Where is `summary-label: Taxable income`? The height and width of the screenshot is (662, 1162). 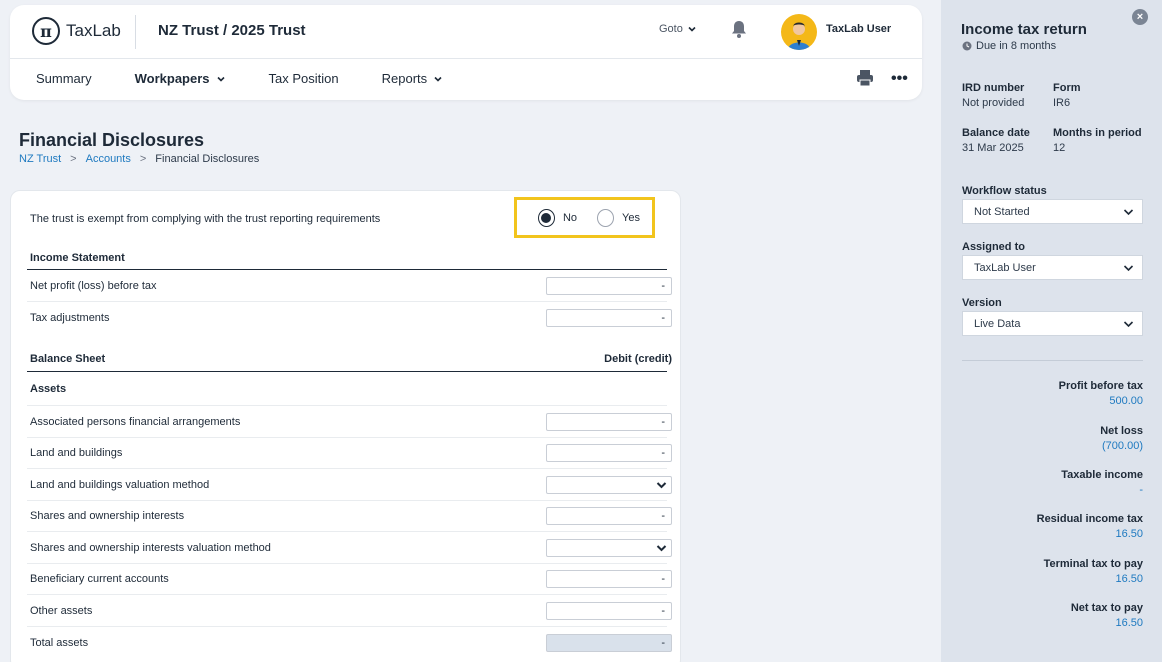 summary-label: Taxable income is located at coordinates (1102, 475).